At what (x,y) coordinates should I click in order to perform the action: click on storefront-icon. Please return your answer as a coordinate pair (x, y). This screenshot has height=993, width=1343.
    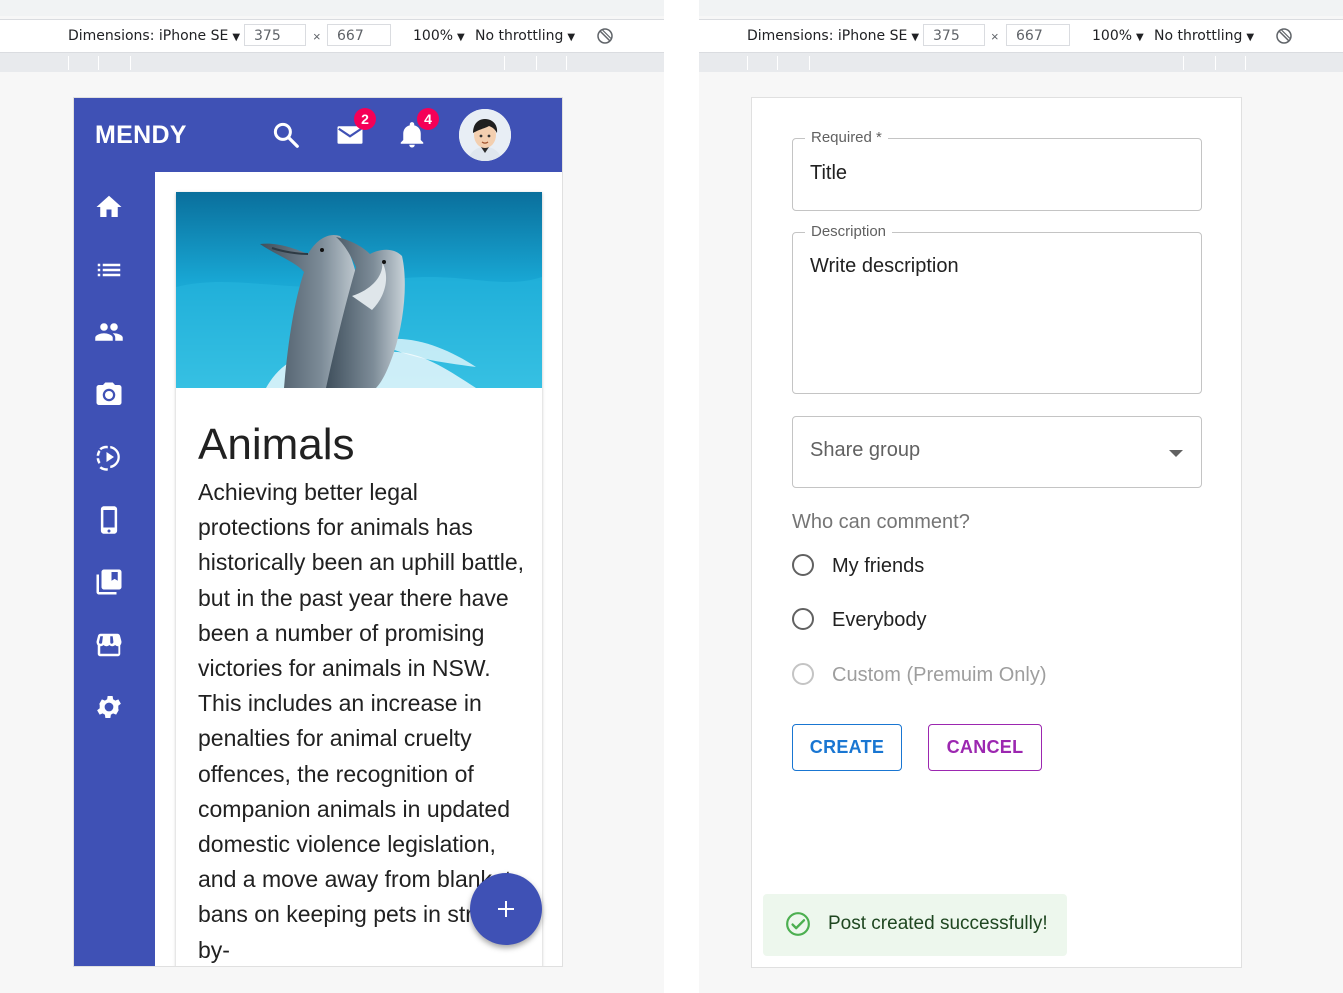
    Looking at the image, I should click on (109, 645).